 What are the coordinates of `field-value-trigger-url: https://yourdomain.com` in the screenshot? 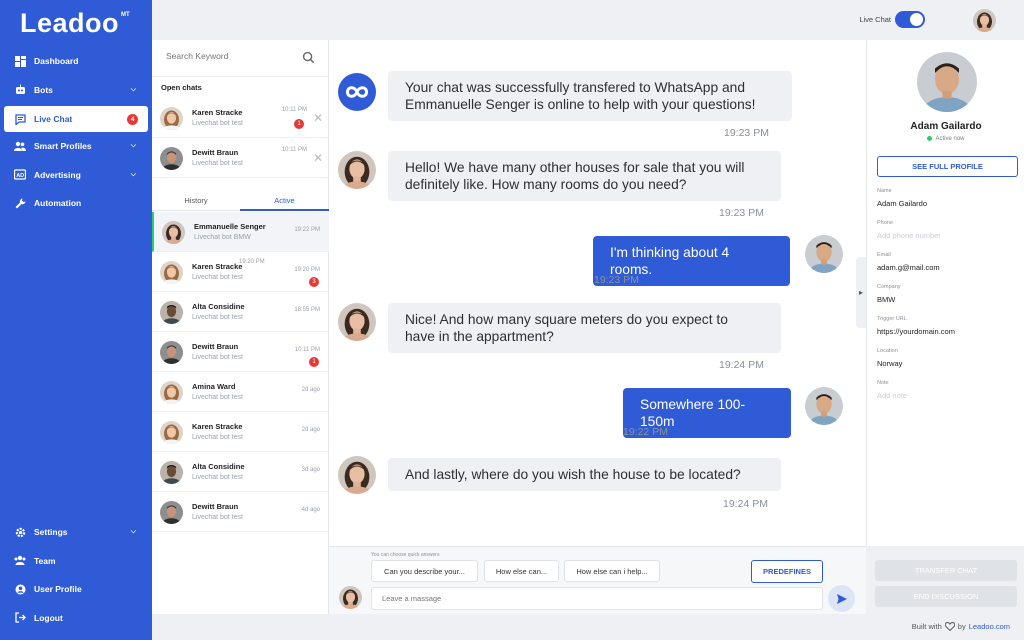 It's located at (916, 331).